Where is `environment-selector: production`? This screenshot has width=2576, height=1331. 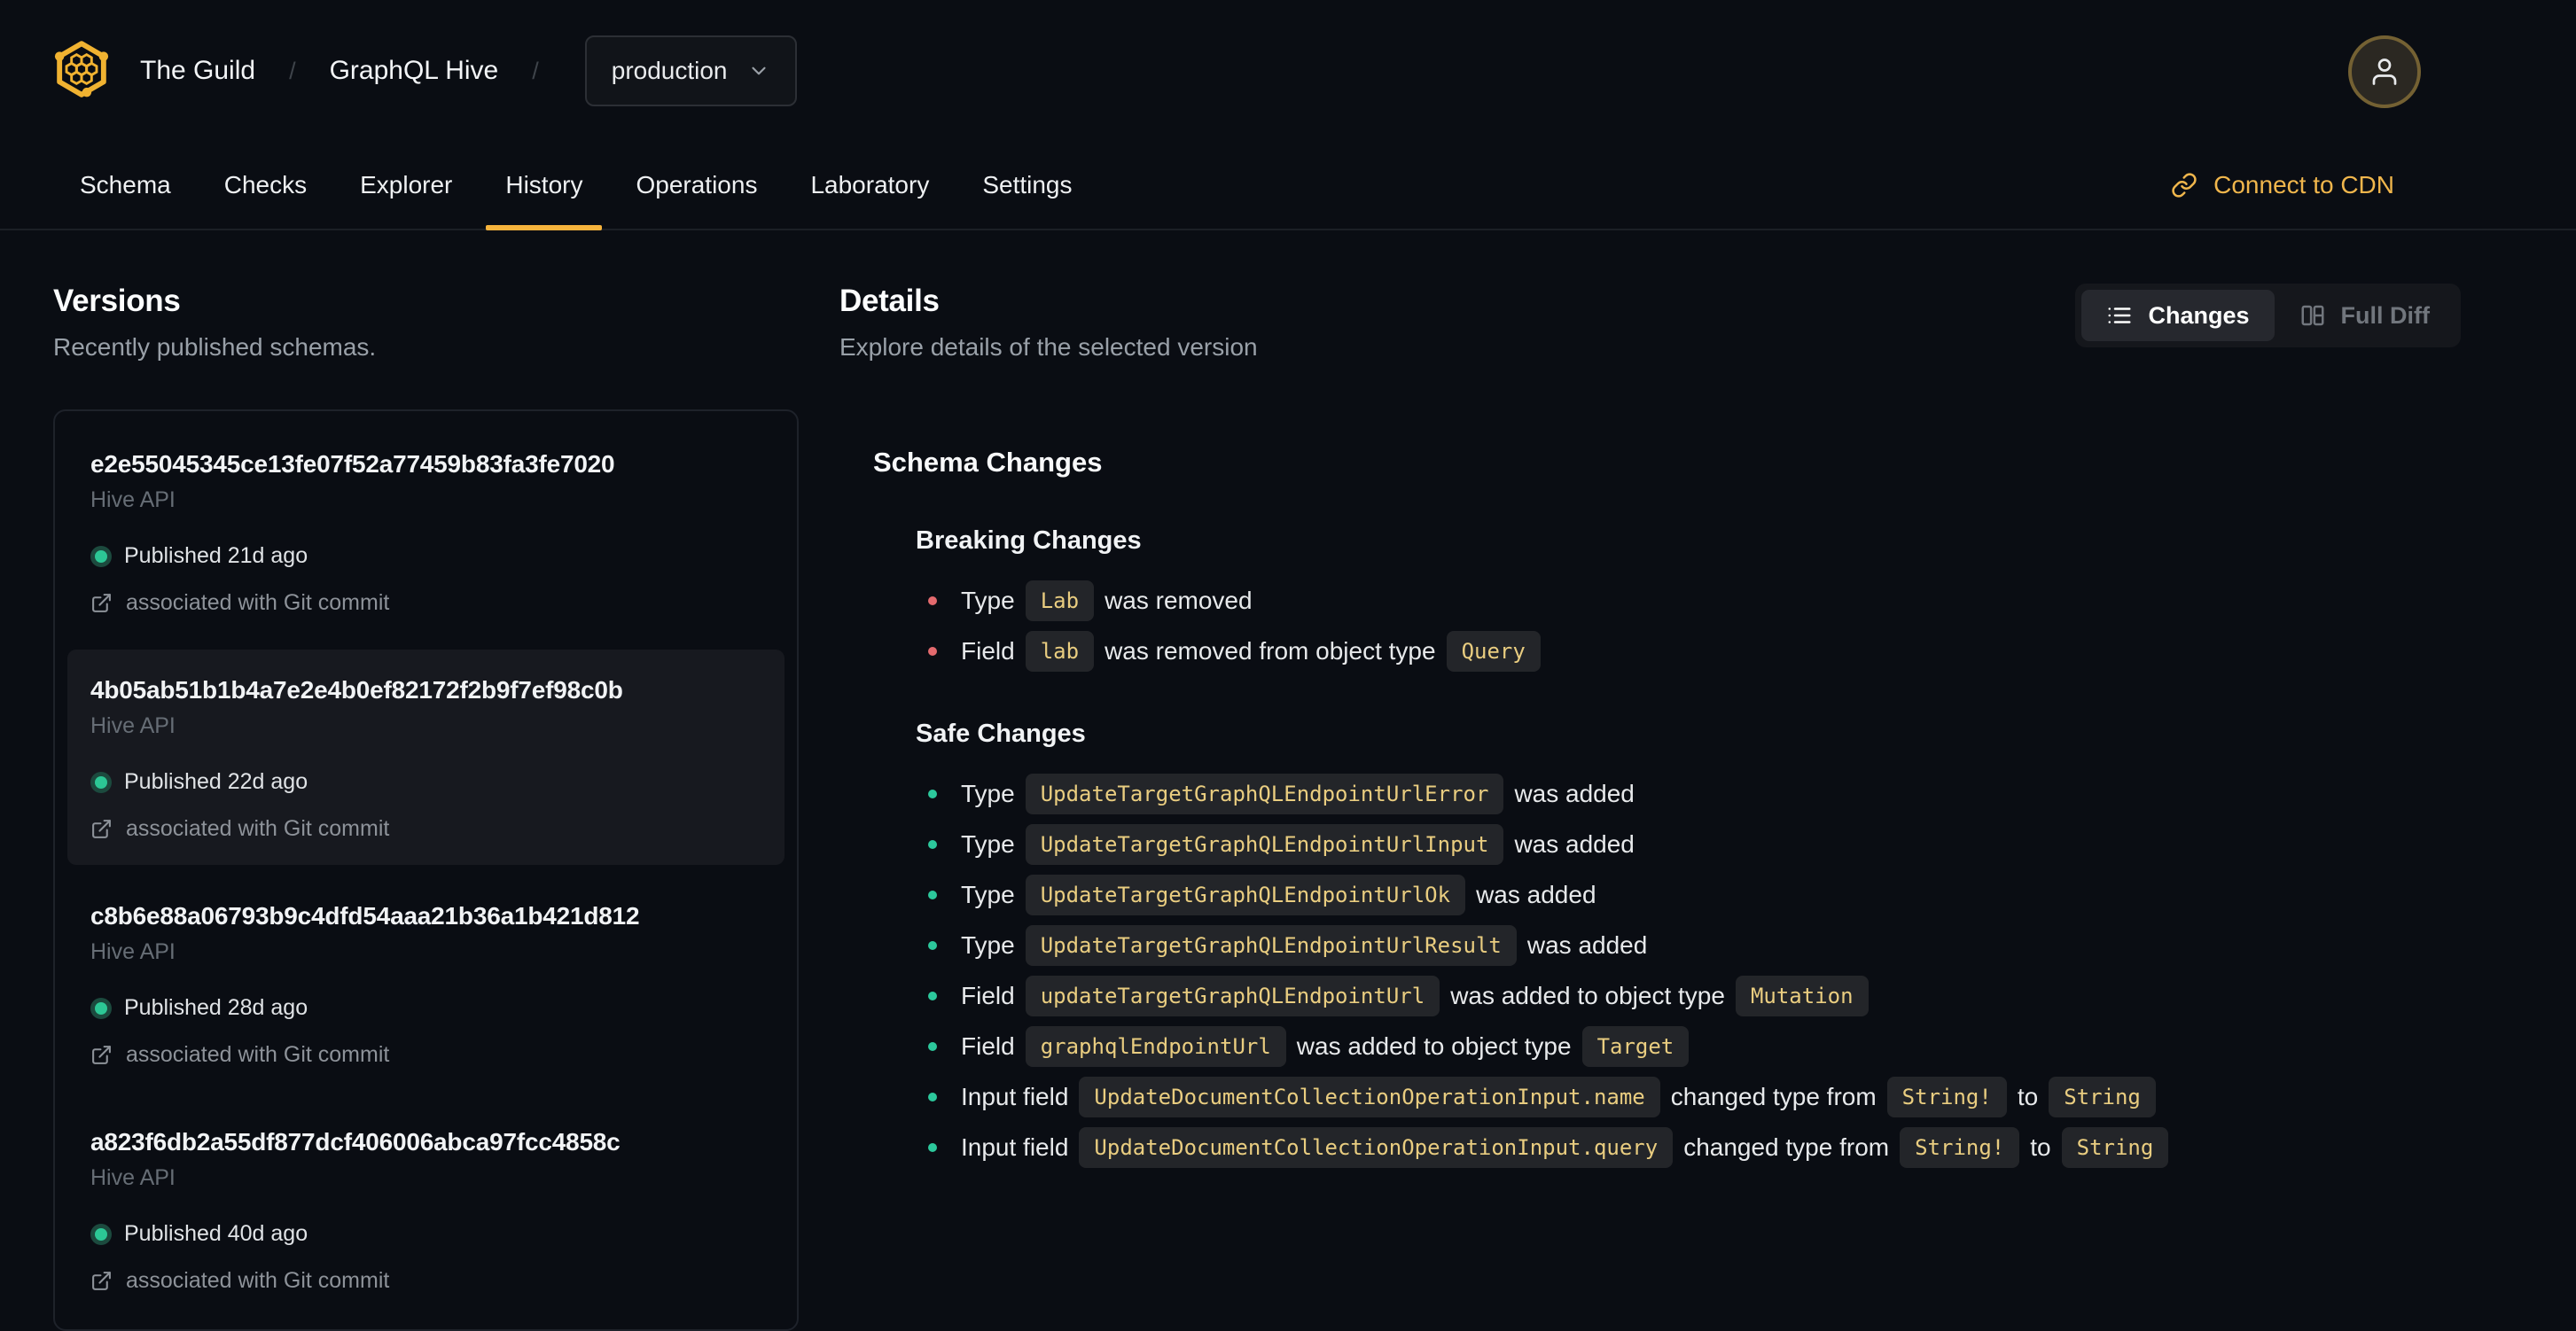 environment-selector: production is located at coordinates (690, 70).